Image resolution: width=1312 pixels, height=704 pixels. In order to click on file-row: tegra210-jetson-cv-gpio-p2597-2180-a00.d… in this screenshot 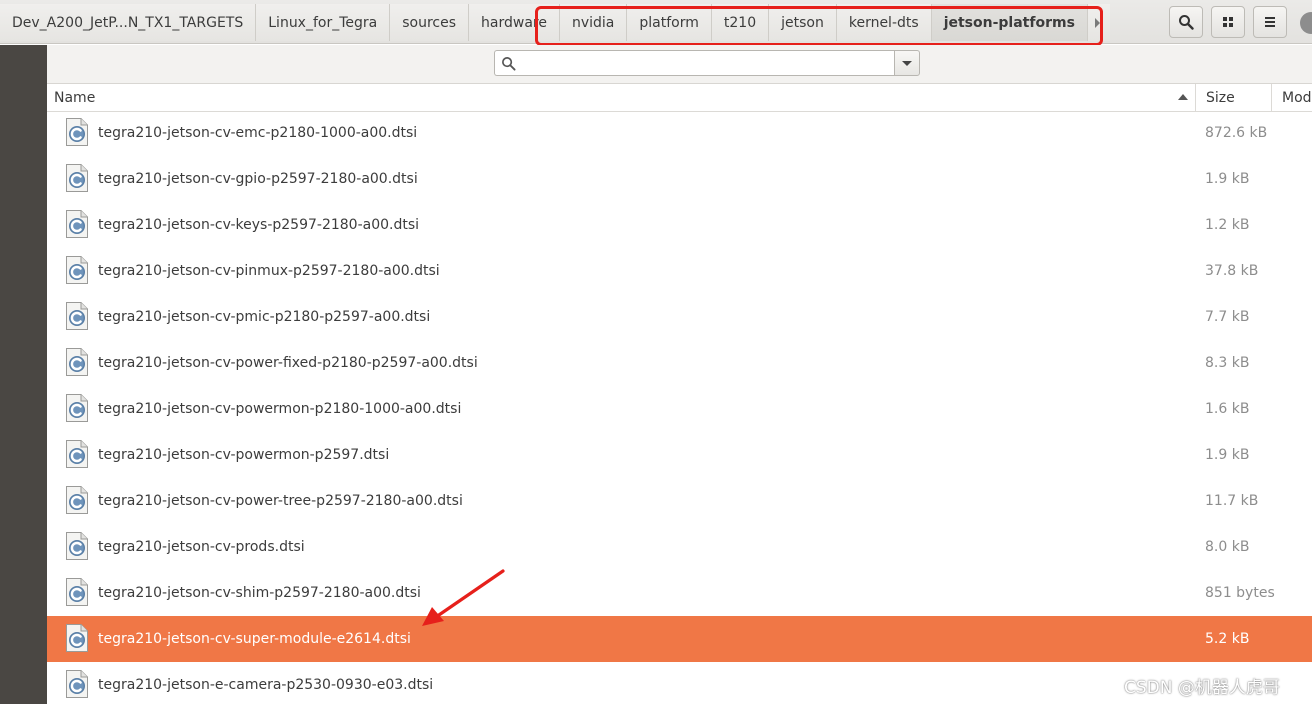, I will do `click(679, 179)`.